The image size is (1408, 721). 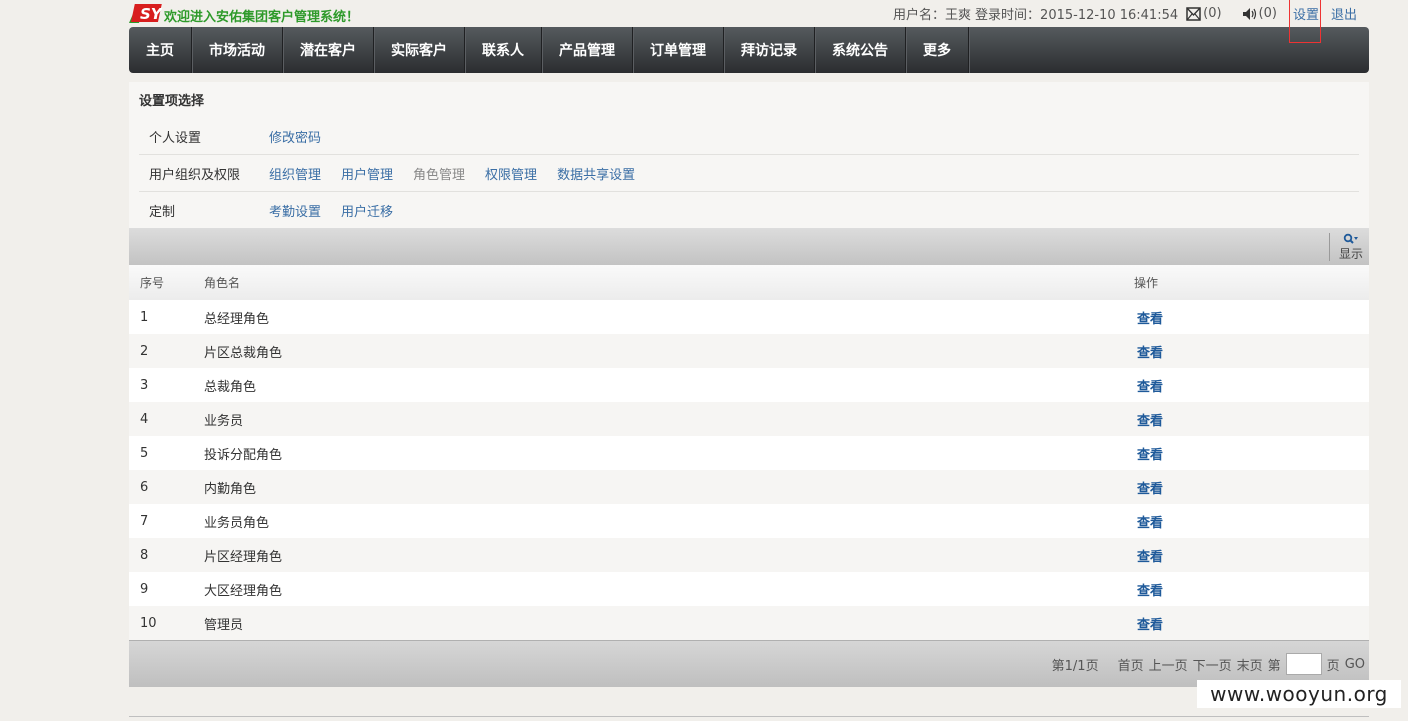 What do you see at coordinates (1205, 13) in the screenshot?
I see `mail-link: (0)` at bounding box center [1205, 13].